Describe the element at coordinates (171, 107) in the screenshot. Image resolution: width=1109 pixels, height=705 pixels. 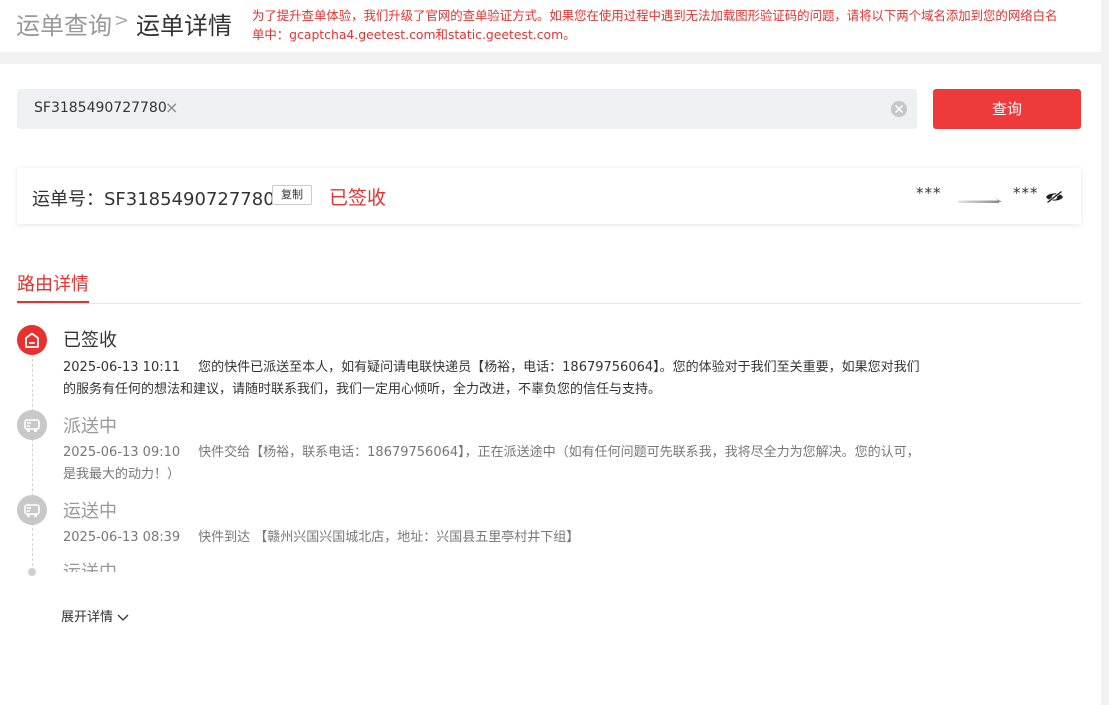
I see `remove-tag-icon: ×` at that location.